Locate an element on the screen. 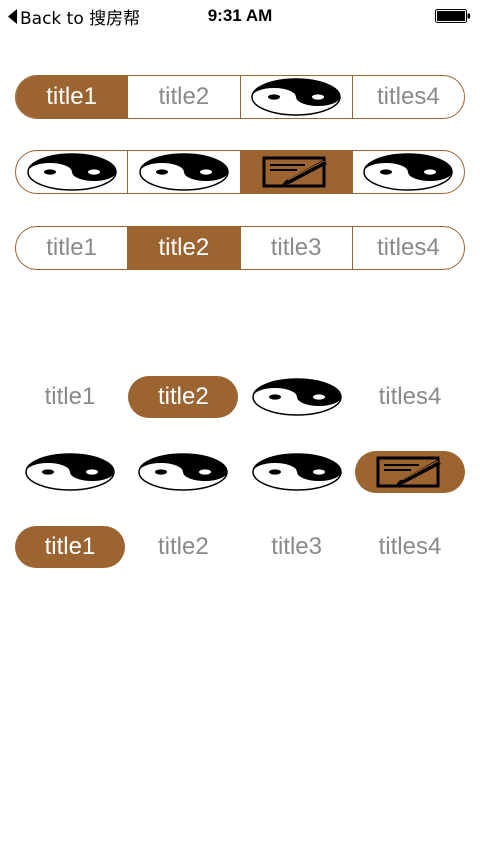 The height and width of the screenshot is (852, 480). segment-edit is located at coordinates (295, 172).